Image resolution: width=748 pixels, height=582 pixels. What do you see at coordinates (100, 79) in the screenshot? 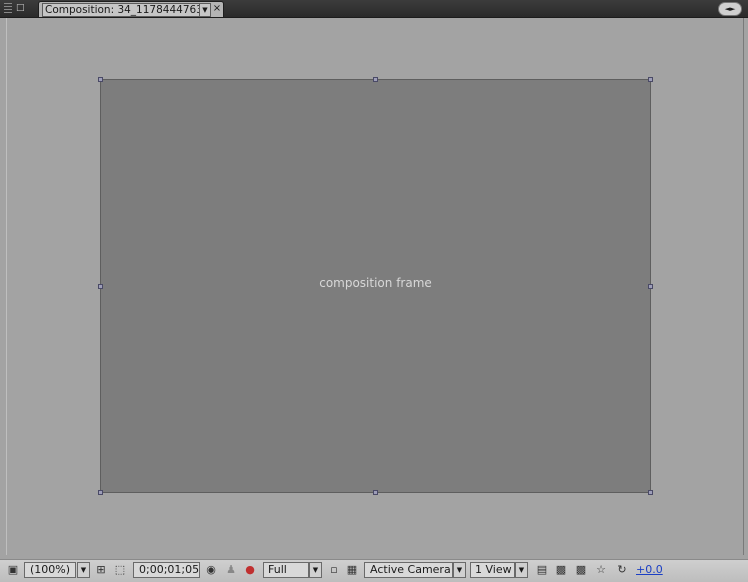
I see `transform-handle-top-left` at bounding box center [100, 79].